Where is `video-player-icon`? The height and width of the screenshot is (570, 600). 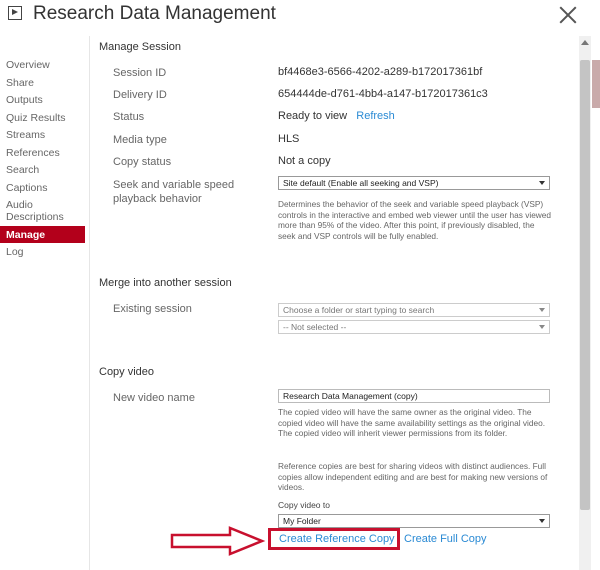 video-player-icon is located at coordinates (15, 13).